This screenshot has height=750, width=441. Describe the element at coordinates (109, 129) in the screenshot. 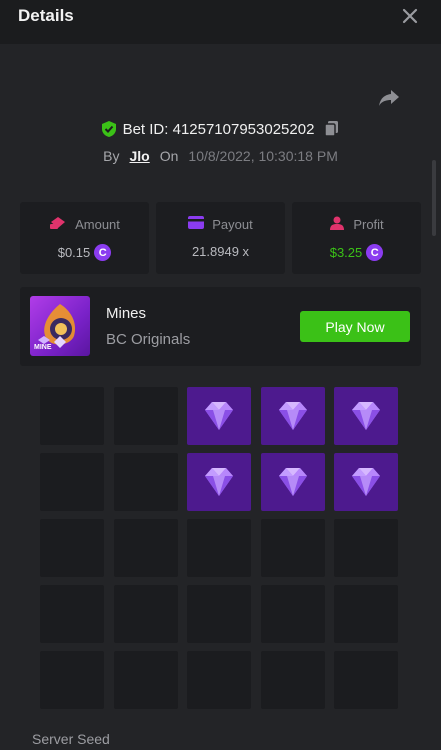

I see `shield-check-icon` at that location.